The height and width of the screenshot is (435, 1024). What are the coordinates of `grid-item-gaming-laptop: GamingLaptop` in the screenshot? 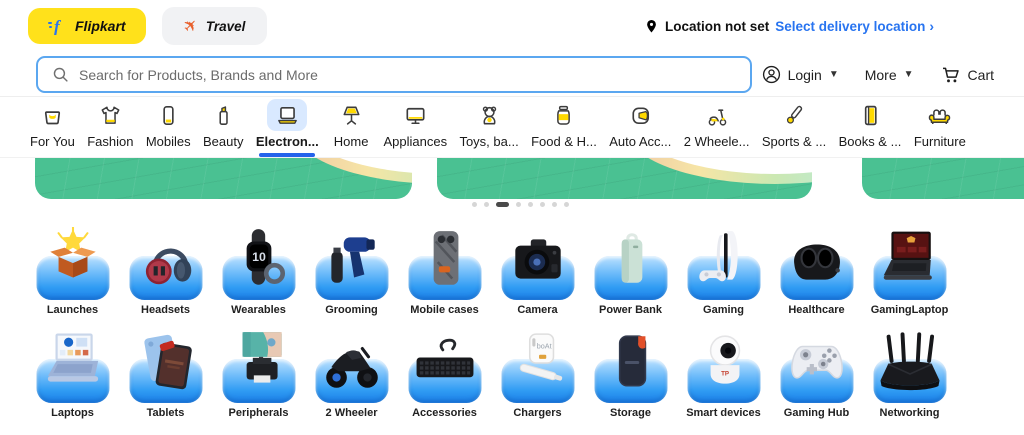 It's located at (909, 270).